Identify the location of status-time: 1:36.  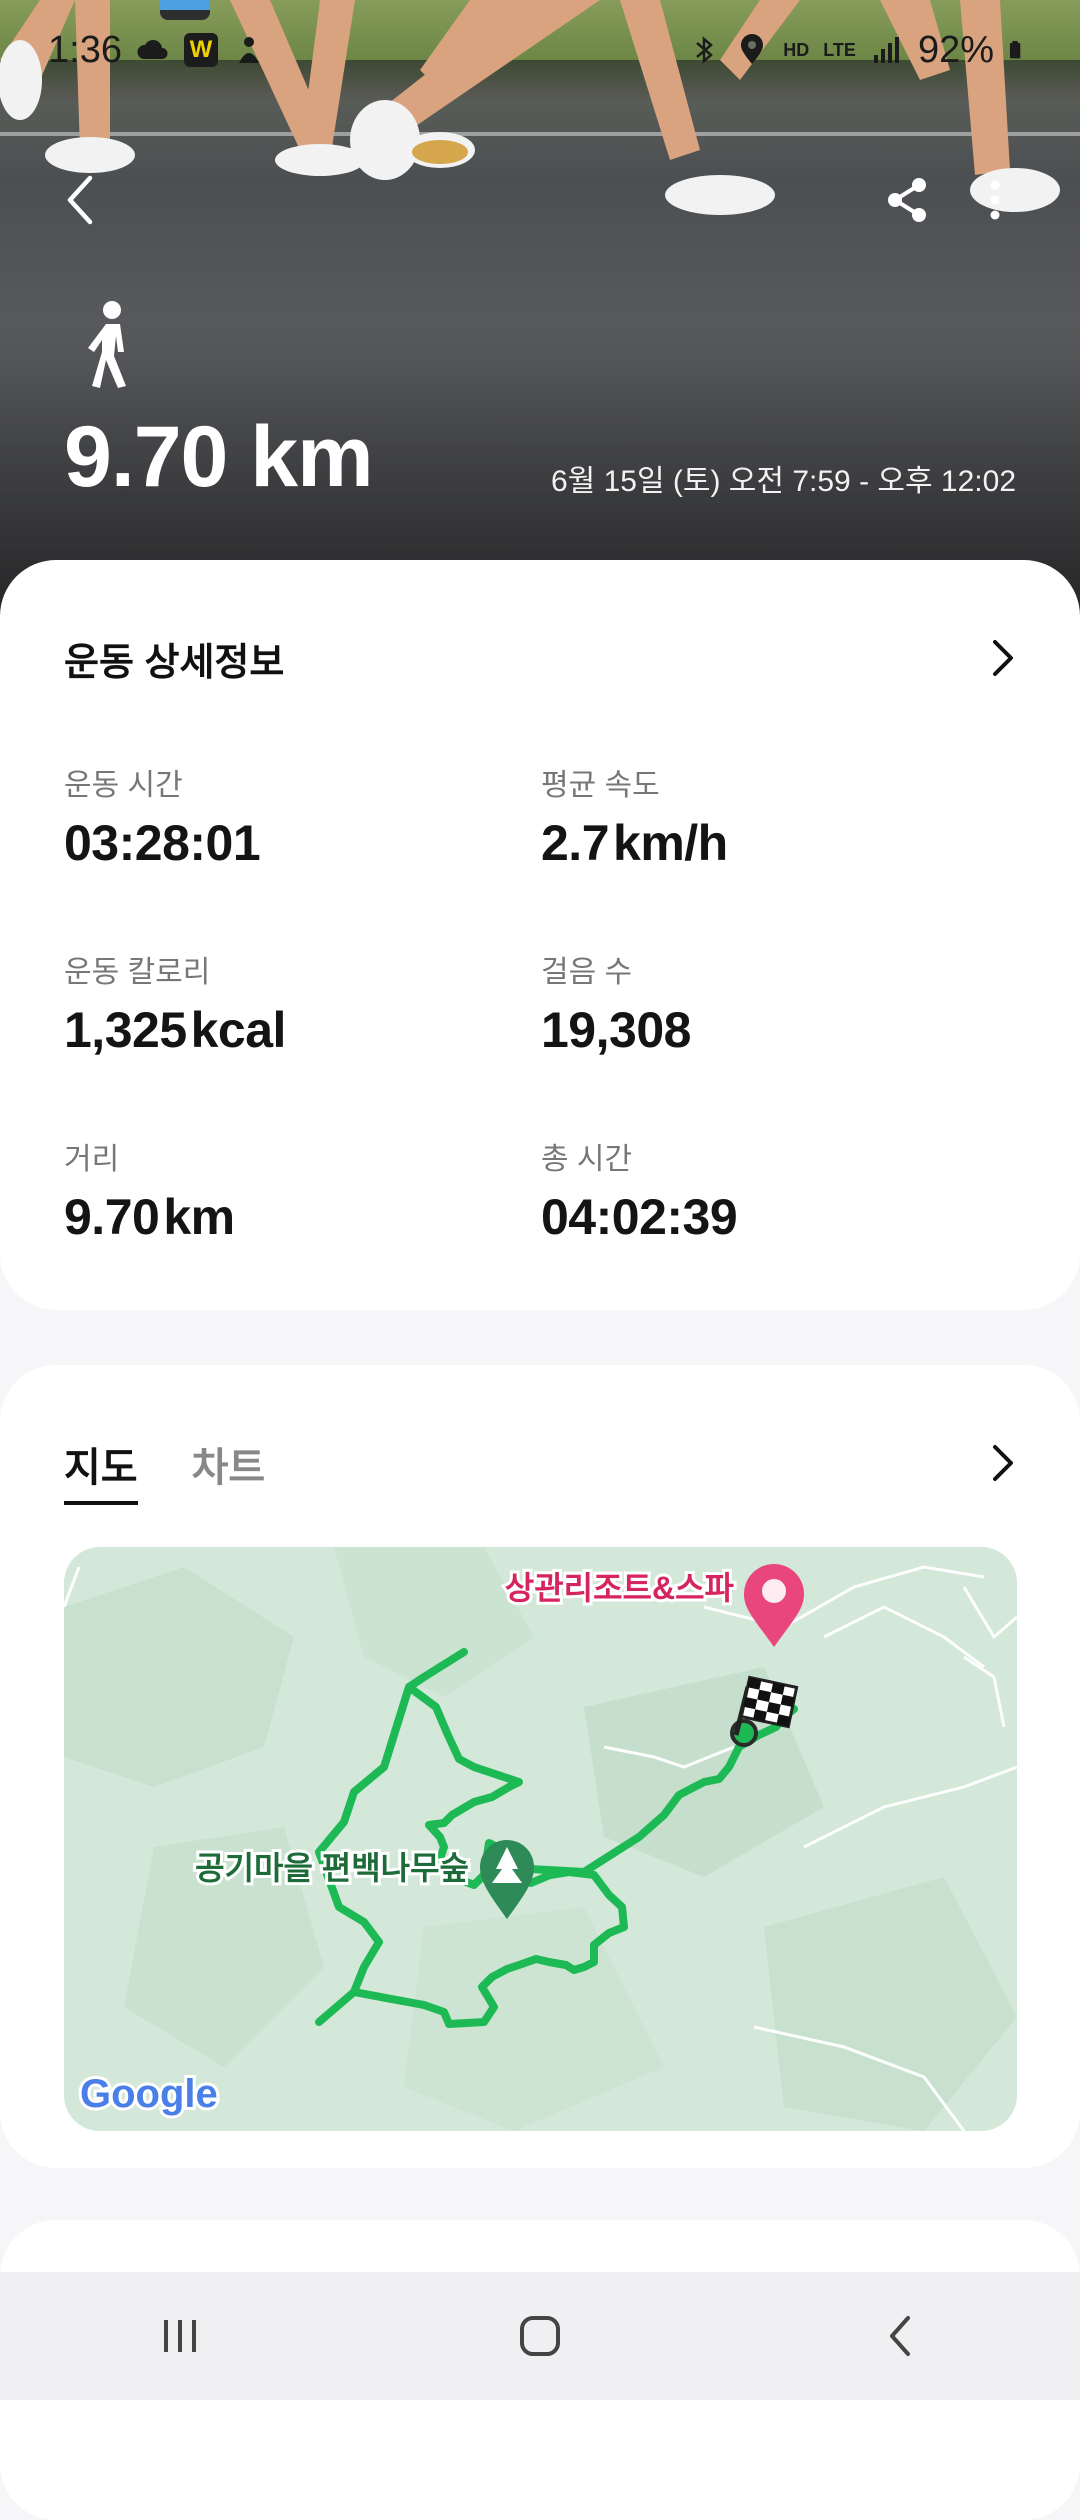
(85, 49).